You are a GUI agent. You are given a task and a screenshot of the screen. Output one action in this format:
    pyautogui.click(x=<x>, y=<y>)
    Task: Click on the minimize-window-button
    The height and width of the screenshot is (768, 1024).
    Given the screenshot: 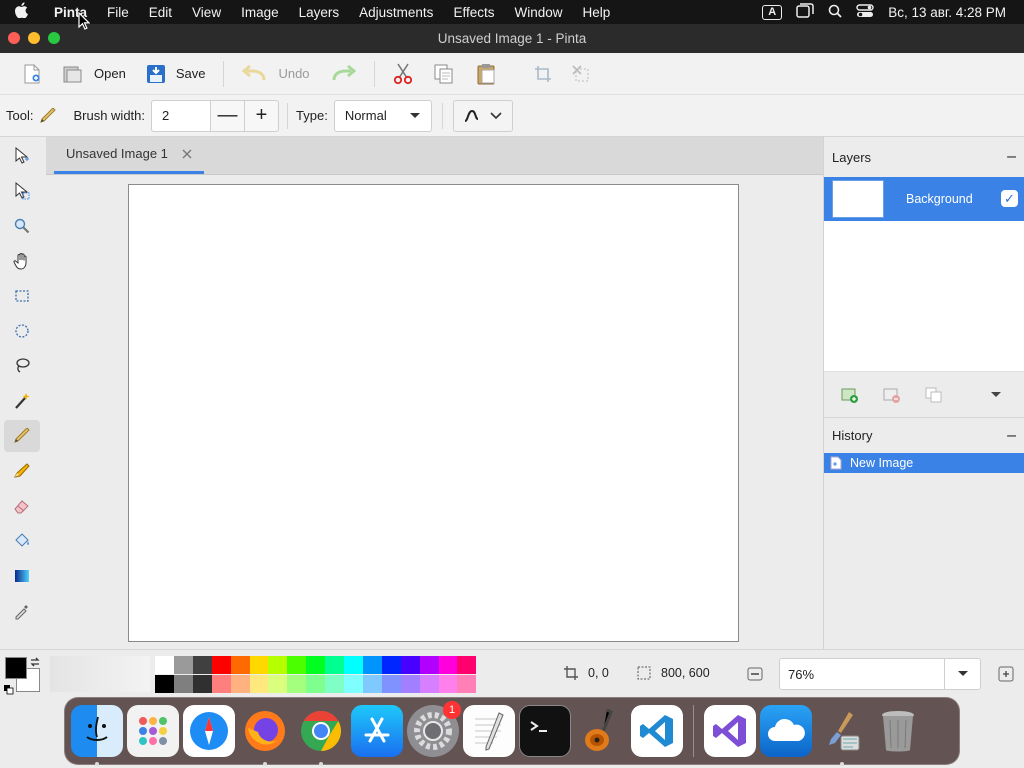 What is the action you would take?
    pyautogui.click(x=34, y=38)
    